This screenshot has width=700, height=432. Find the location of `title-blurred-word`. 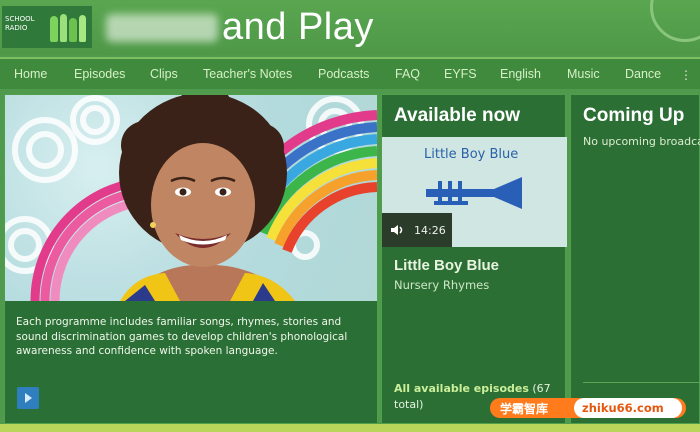

title-blurred-word is located at coordinates (162, 28).